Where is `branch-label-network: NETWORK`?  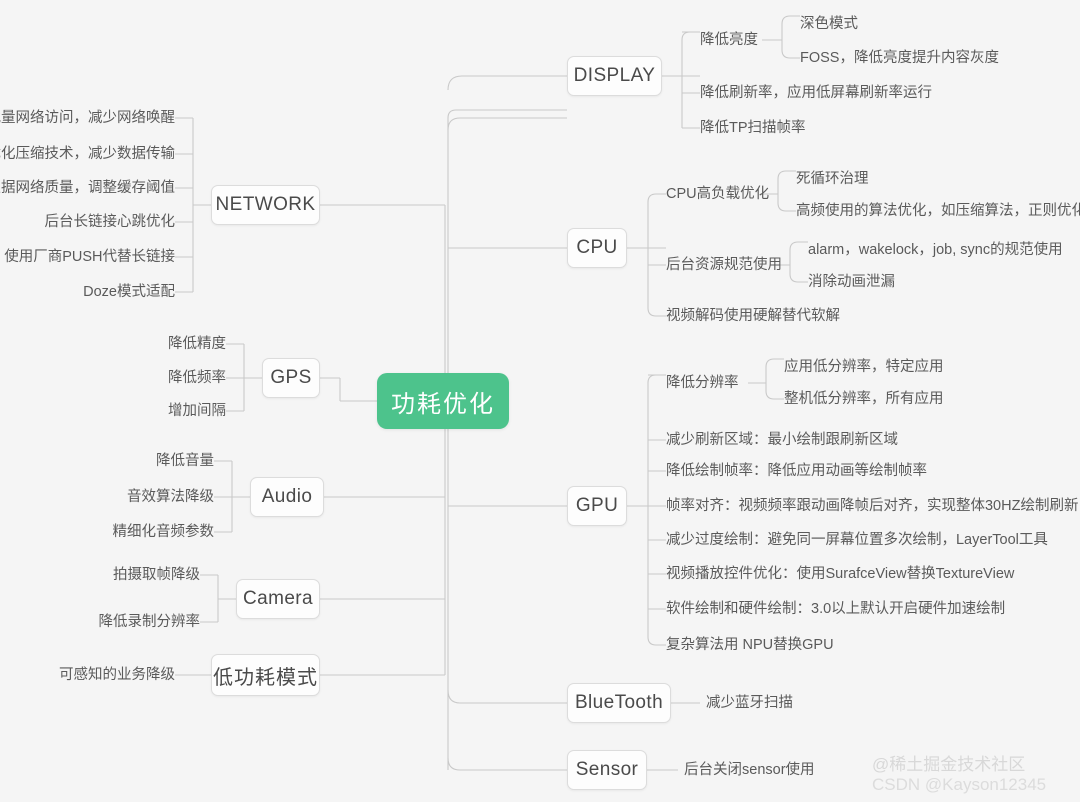 branch-label-network: NETWORK is located at coordinates (265, 204).